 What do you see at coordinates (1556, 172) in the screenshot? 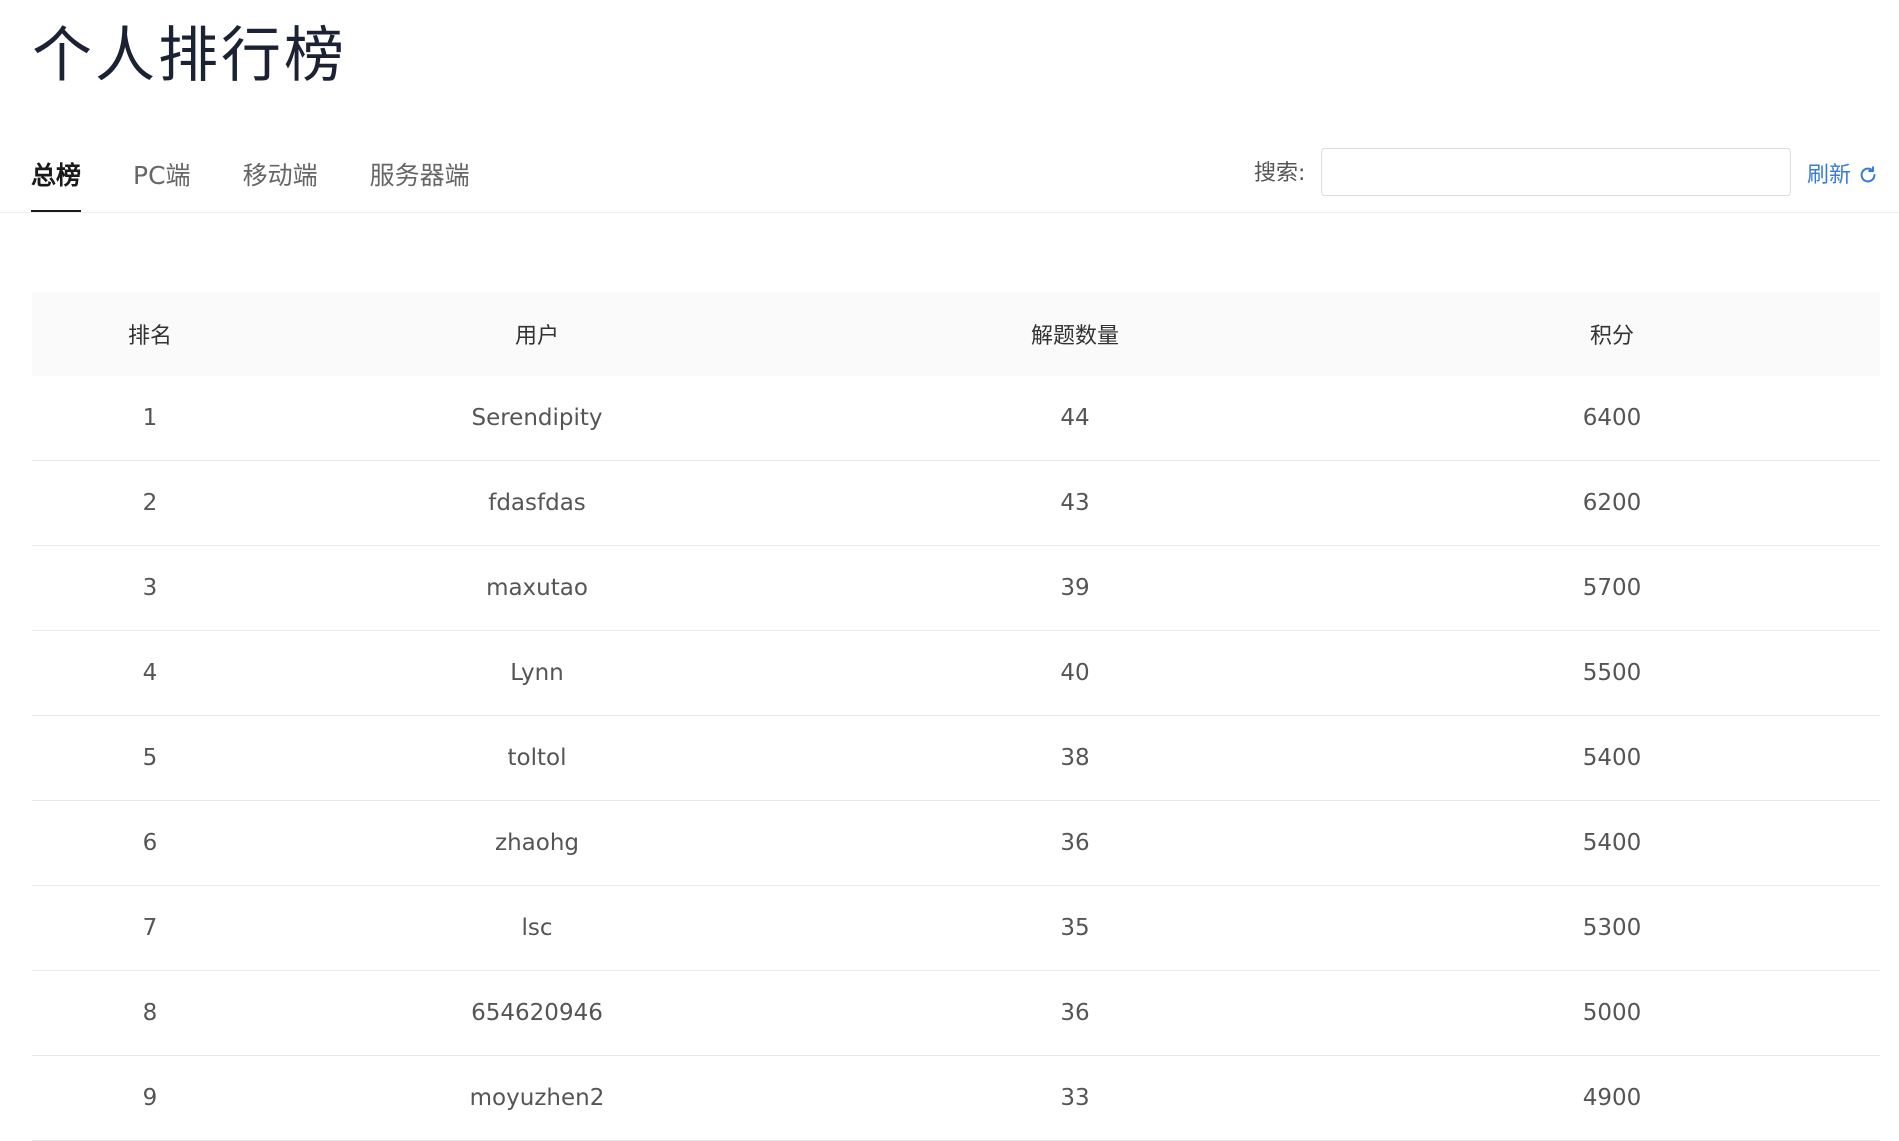
I see `search-input` at bounding box center [1556, 172].